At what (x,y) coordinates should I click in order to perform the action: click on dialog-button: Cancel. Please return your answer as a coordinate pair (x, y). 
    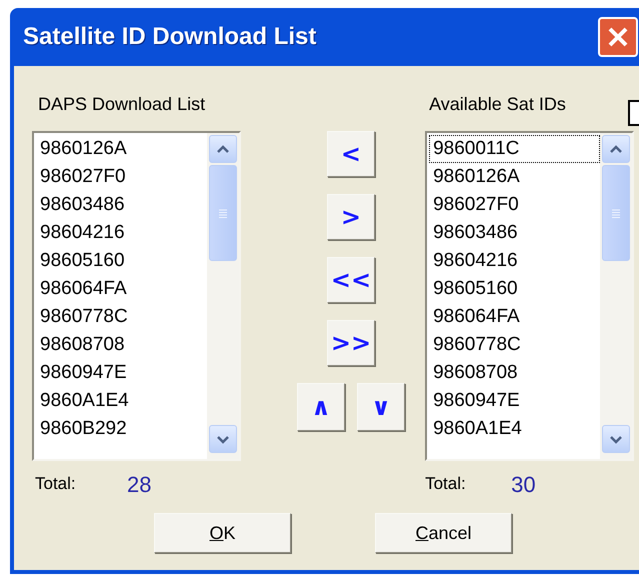
    Looking at the image, I should click on (443, 533).